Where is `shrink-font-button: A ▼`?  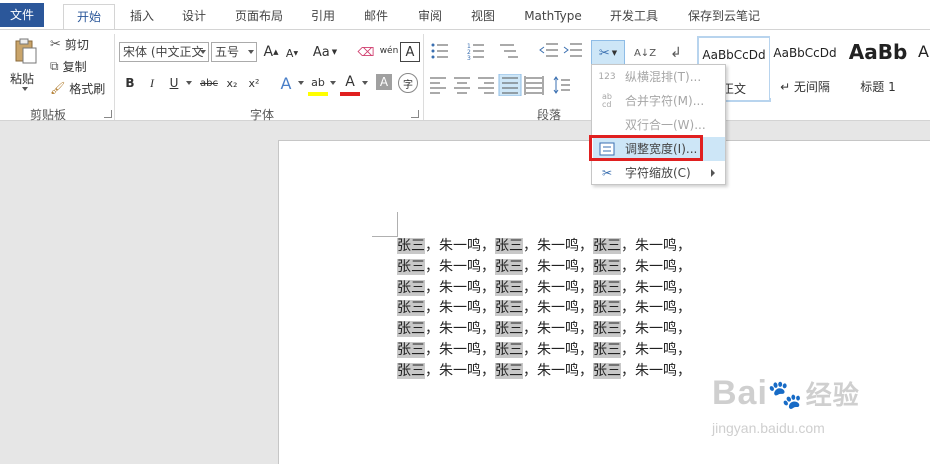 shrink-font-button: A ▼ is located at coordinates (292, 53).